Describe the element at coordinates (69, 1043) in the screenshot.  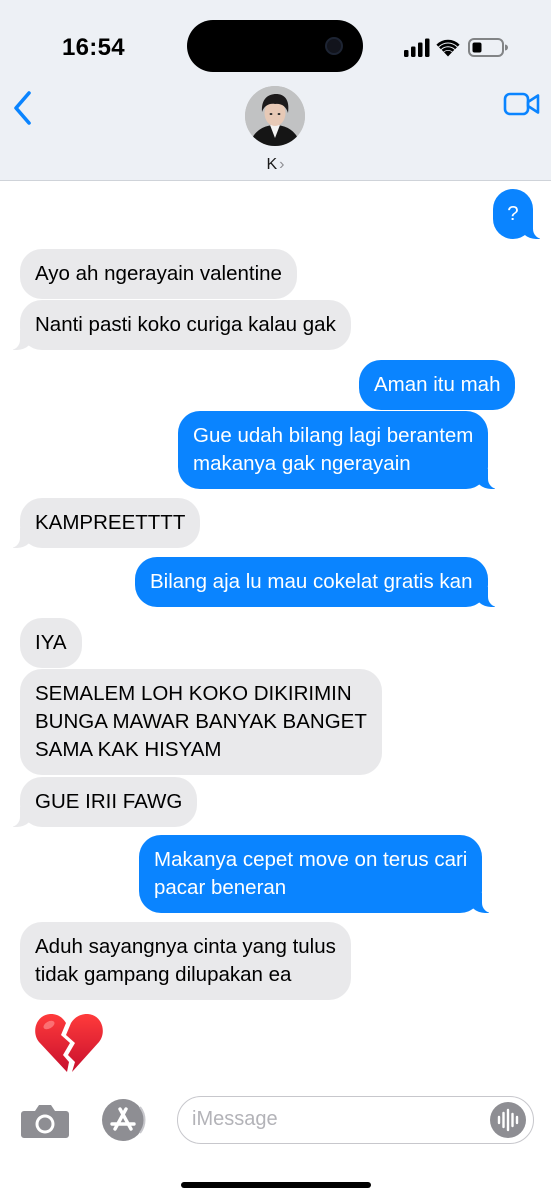
I see `broken-heart-icon` at that location.